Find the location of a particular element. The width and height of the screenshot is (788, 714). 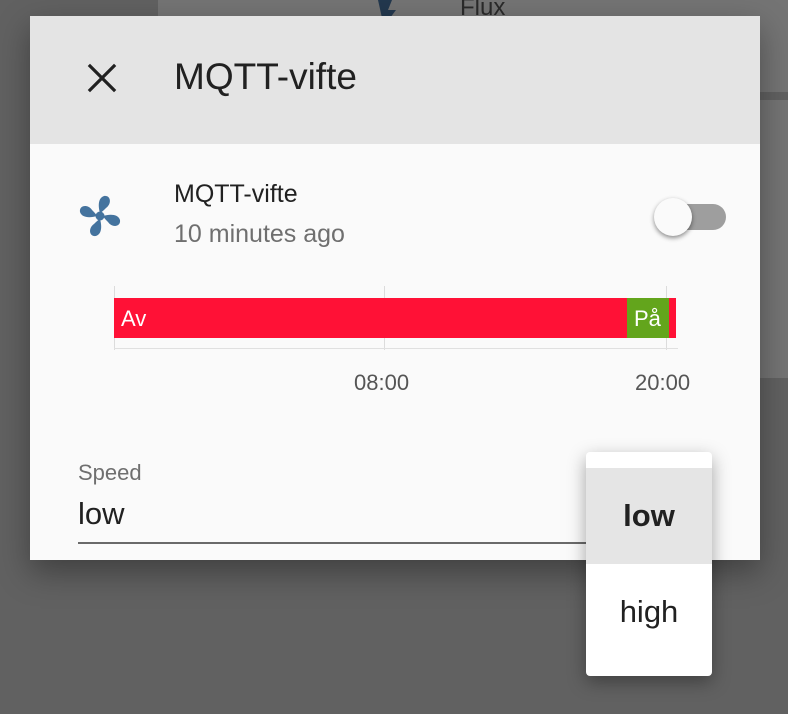

speed-option-high: high is located at coordinates (649, 612).